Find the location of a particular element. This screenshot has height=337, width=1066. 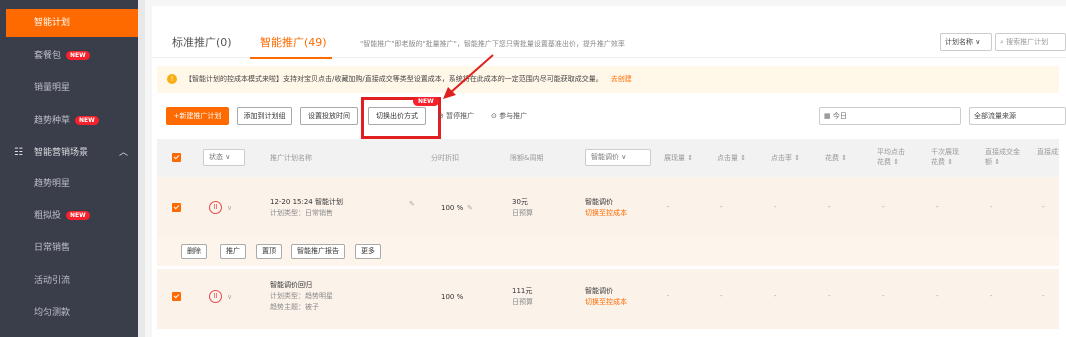

add-to-group-button: 添加到计划组 is located at coordinates (264, 116).